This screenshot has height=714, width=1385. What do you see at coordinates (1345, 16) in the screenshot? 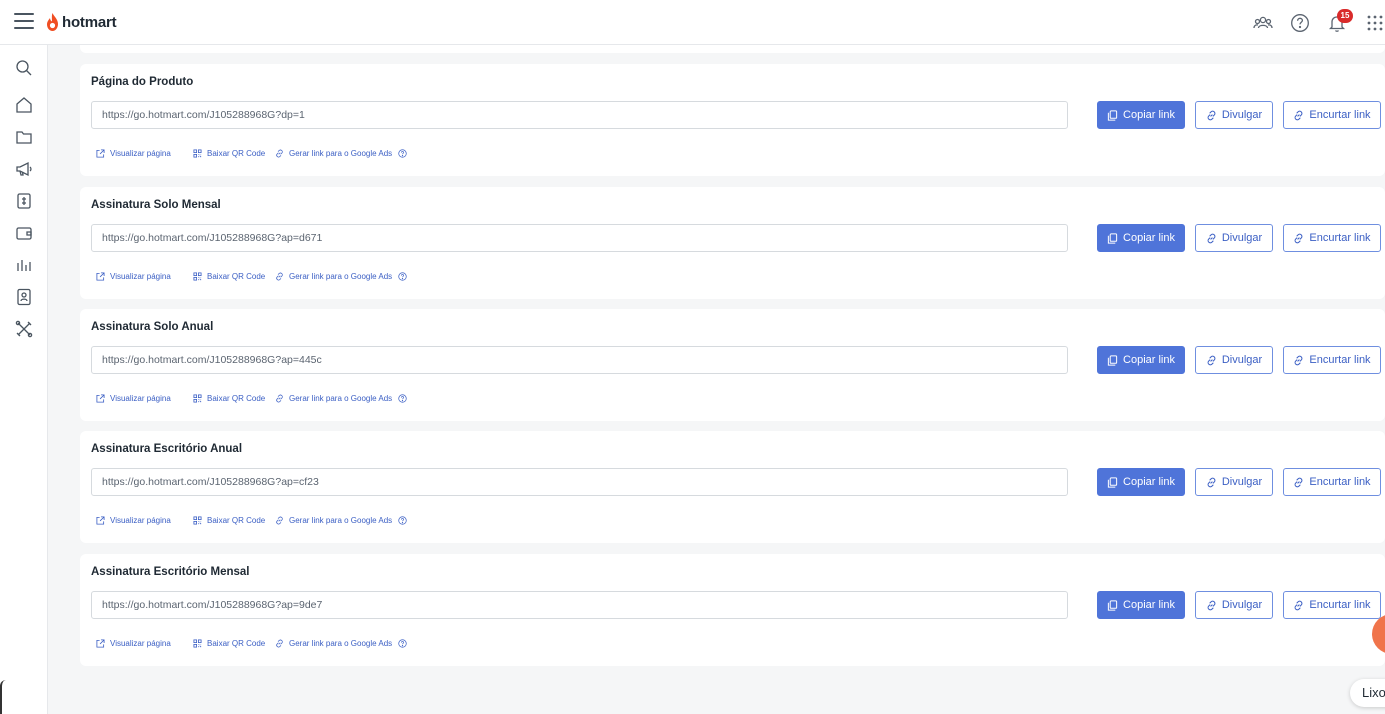
I see `notification-badge: 15` at bounding box center [1345, 16].